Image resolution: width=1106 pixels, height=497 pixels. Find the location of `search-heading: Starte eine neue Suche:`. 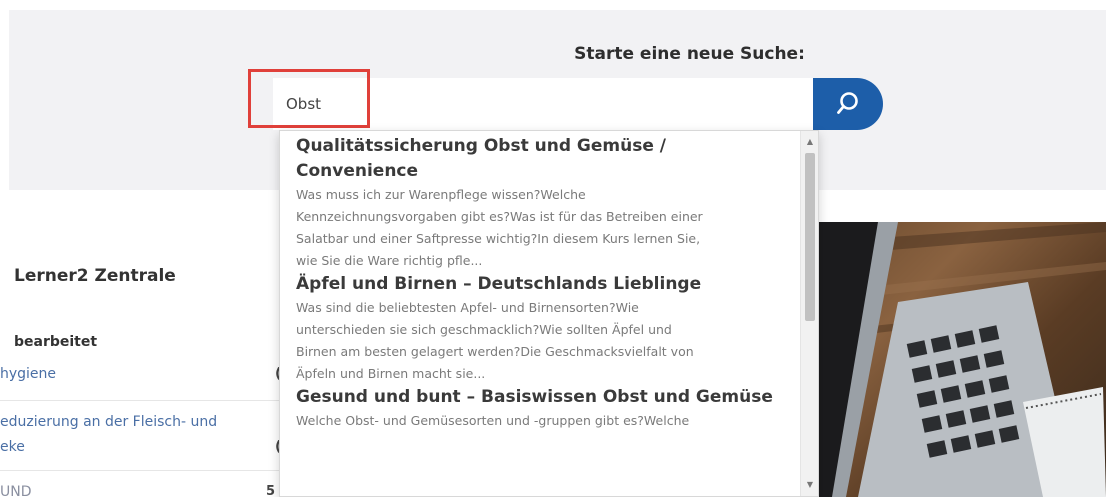

search-heading: Starte eine neue Suche: is located at coordinates (689, 54).